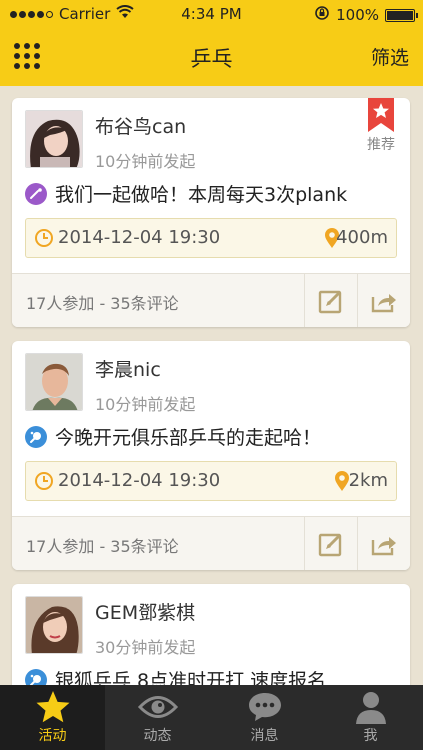 The width and height of the screenshot is (423, 750). What do you see at coordinates (211, 634) in the screenshot?
I see `activity-card: GEM鄧紫棋 30分钟前发起 银狐乒乓 8点准时开打 速度报名` at bounding box center [211, 634].